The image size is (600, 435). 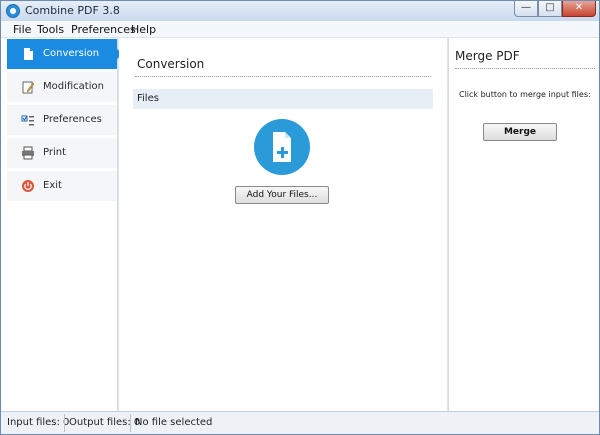 What do you see at coordinates (55, 152) in the screenshot?
I see `sidebar-item-label: Print` at bounding box center [55, 152].